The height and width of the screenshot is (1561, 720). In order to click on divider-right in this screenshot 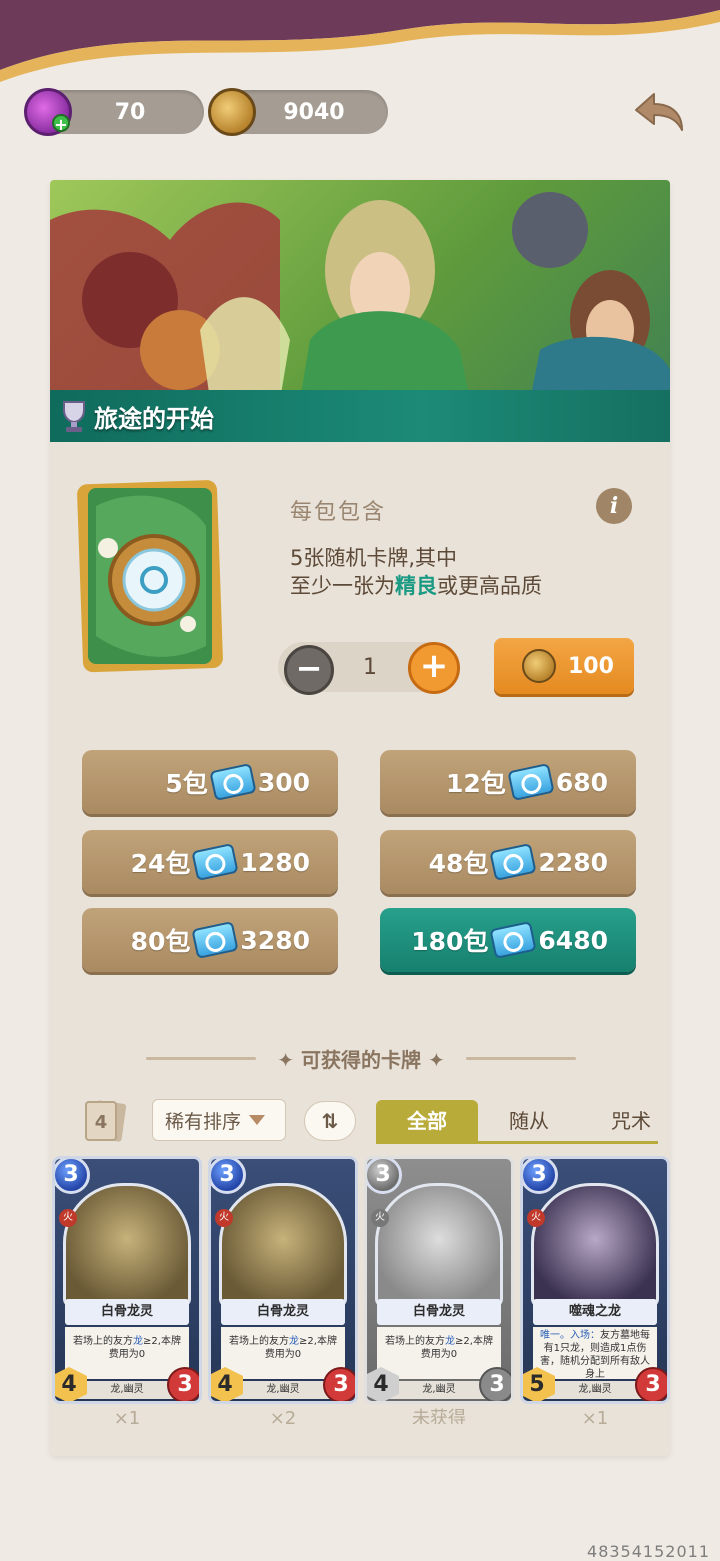, I will do `click(521, 1058)`.